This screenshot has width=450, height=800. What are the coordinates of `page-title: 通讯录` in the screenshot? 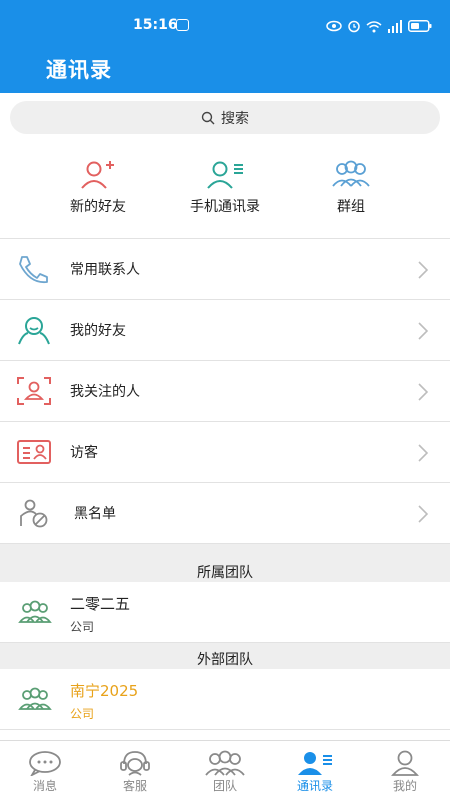 It's located at (79, 70).